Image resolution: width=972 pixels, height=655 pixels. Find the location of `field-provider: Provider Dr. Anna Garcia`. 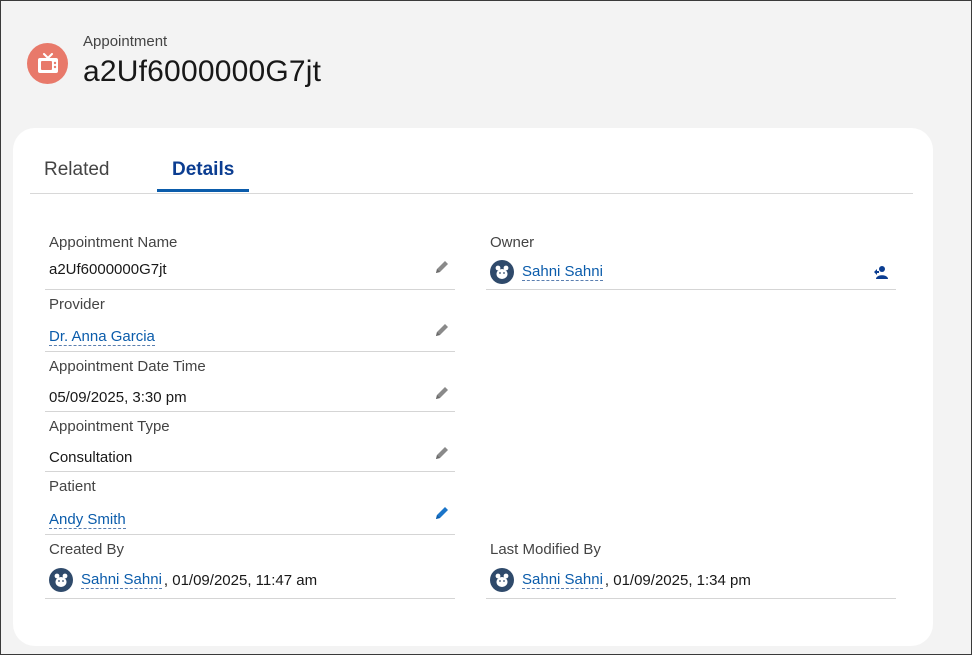

field-provider: Provider Dr. Anna Garcia is located at coordinates (250, 321).